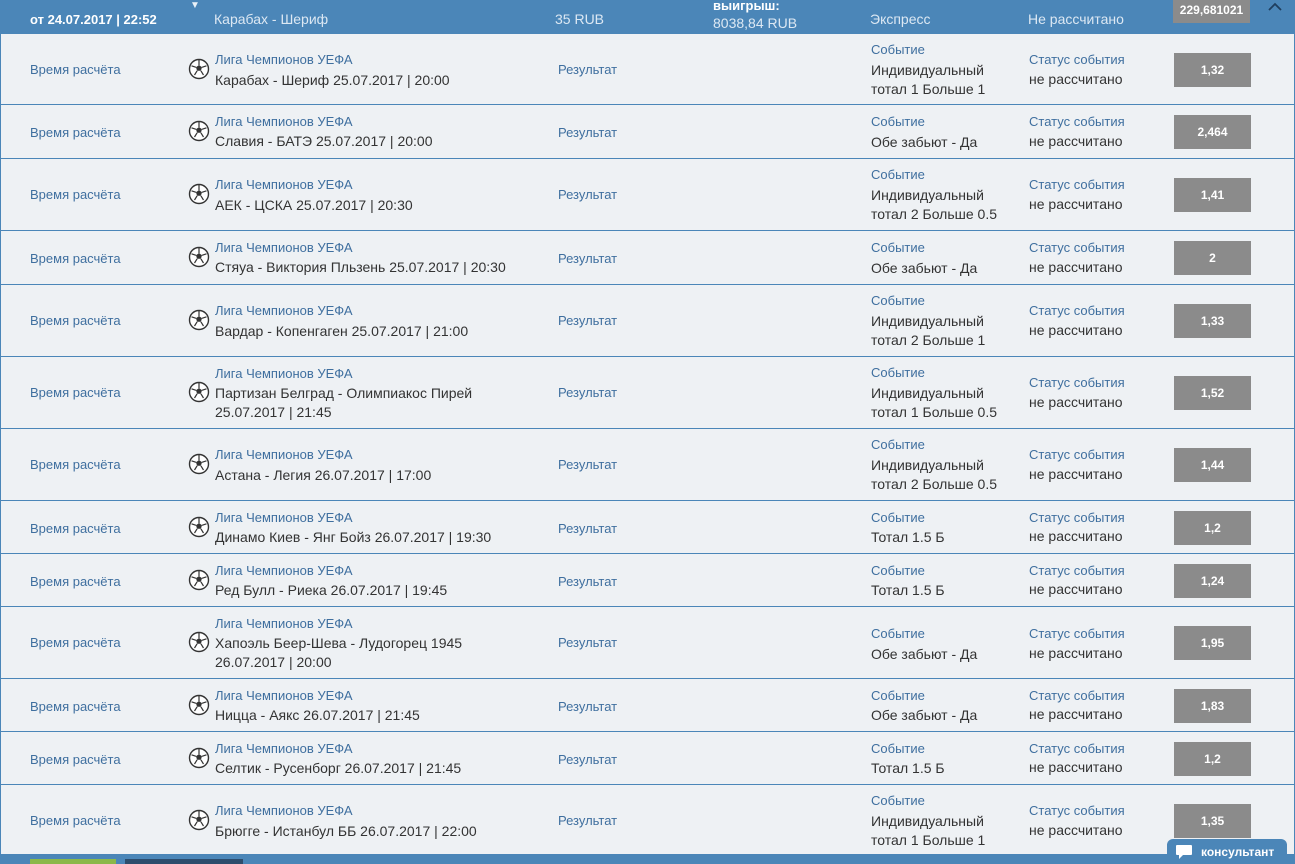  Describe the element at coordinates (746, 6) in the screenshot. I see `win-label: выигрыш:` at that location.